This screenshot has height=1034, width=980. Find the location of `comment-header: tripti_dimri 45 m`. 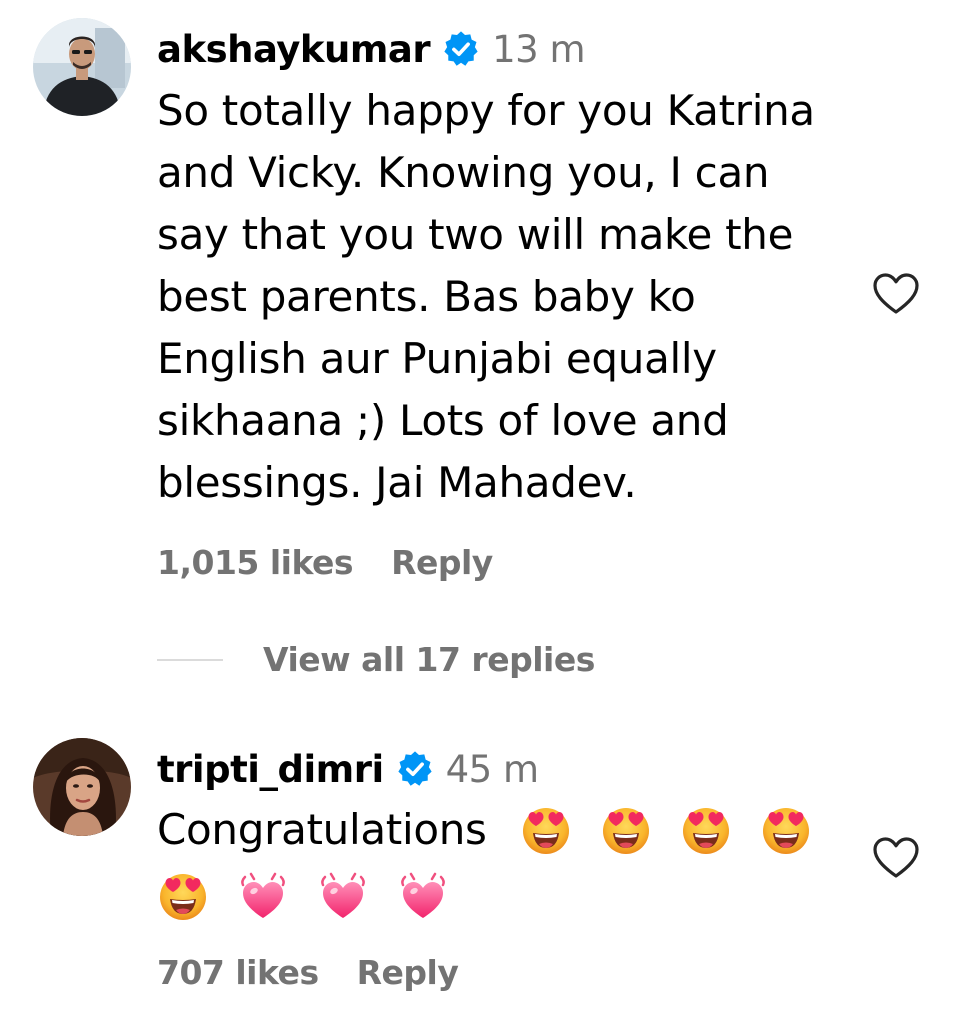

comment-header: tripti_dimri 45 m is located at coordinates (348, 769).